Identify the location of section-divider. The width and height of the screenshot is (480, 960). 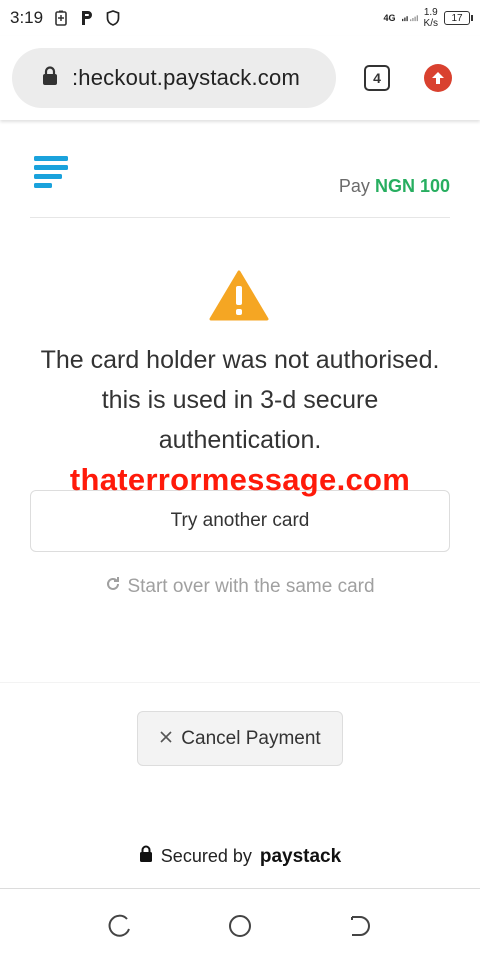
(240, 682).